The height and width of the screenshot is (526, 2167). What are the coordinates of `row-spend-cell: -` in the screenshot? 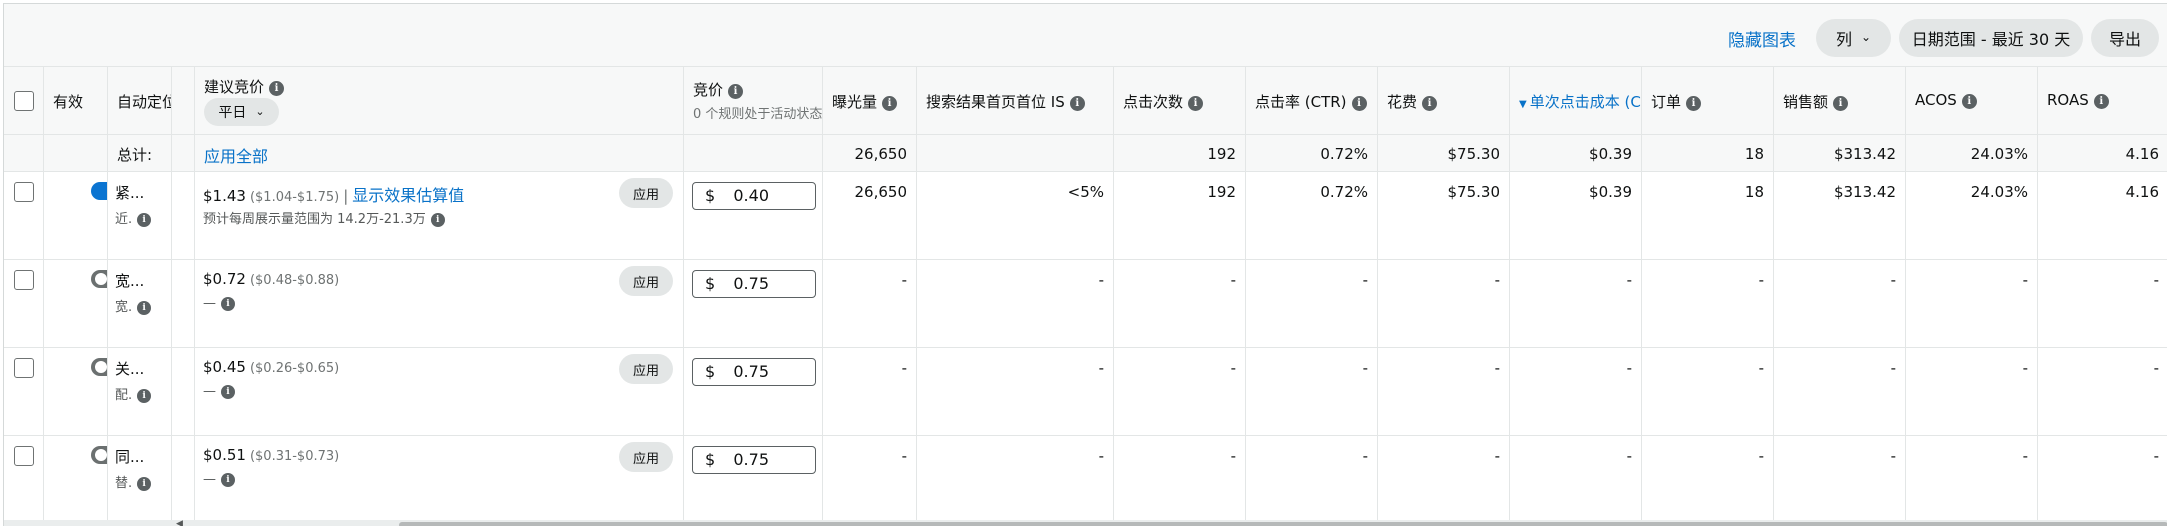 It's located at (1444, 479).